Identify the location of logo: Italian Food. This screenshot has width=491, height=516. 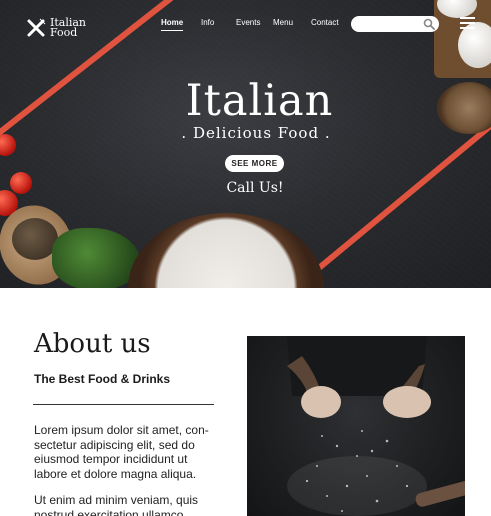
(56, 28).